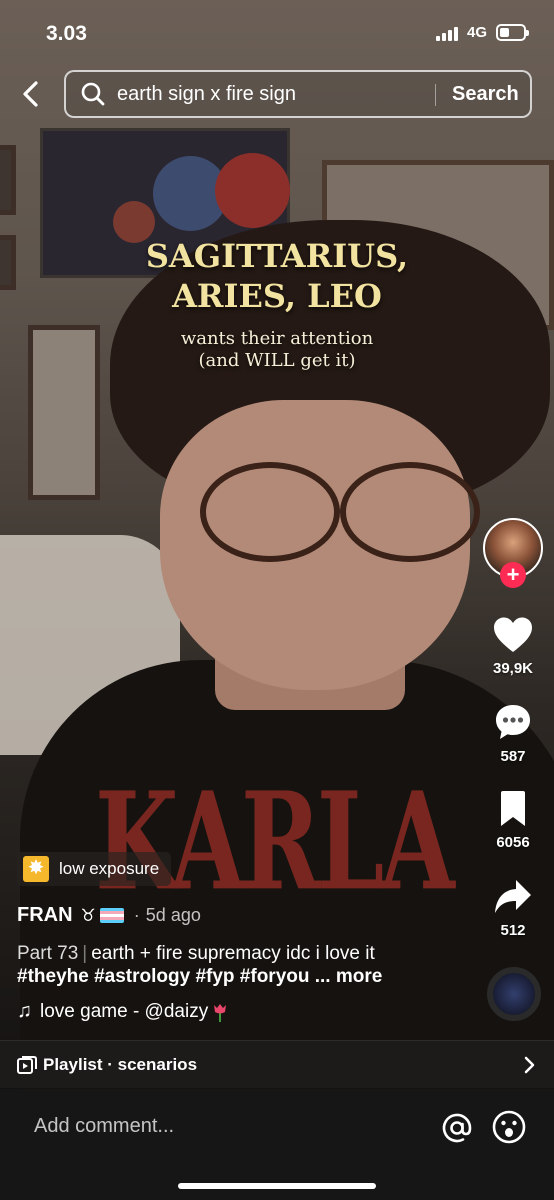 The image size is (554, 1200). Describe the element at coordinates (206, 94) in the screenshot. I see `search-query: earth sign x fire sign` at that location.